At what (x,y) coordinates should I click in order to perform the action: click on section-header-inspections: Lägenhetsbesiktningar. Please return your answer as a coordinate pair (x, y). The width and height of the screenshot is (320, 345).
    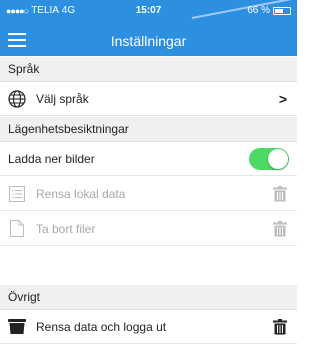
    Looking at the image, I should click on (148, 129).